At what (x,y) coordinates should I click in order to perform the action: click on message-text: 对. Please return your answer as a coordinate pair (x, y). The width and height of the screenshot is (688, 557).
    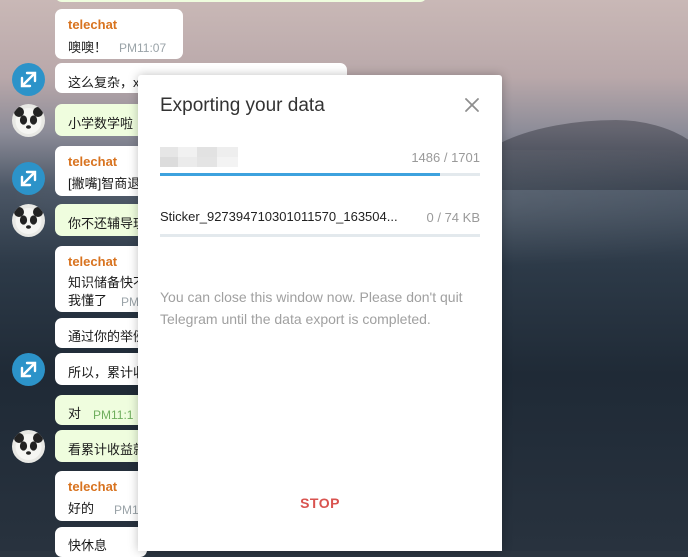
    Looking at the image, I should click on (75, 413).